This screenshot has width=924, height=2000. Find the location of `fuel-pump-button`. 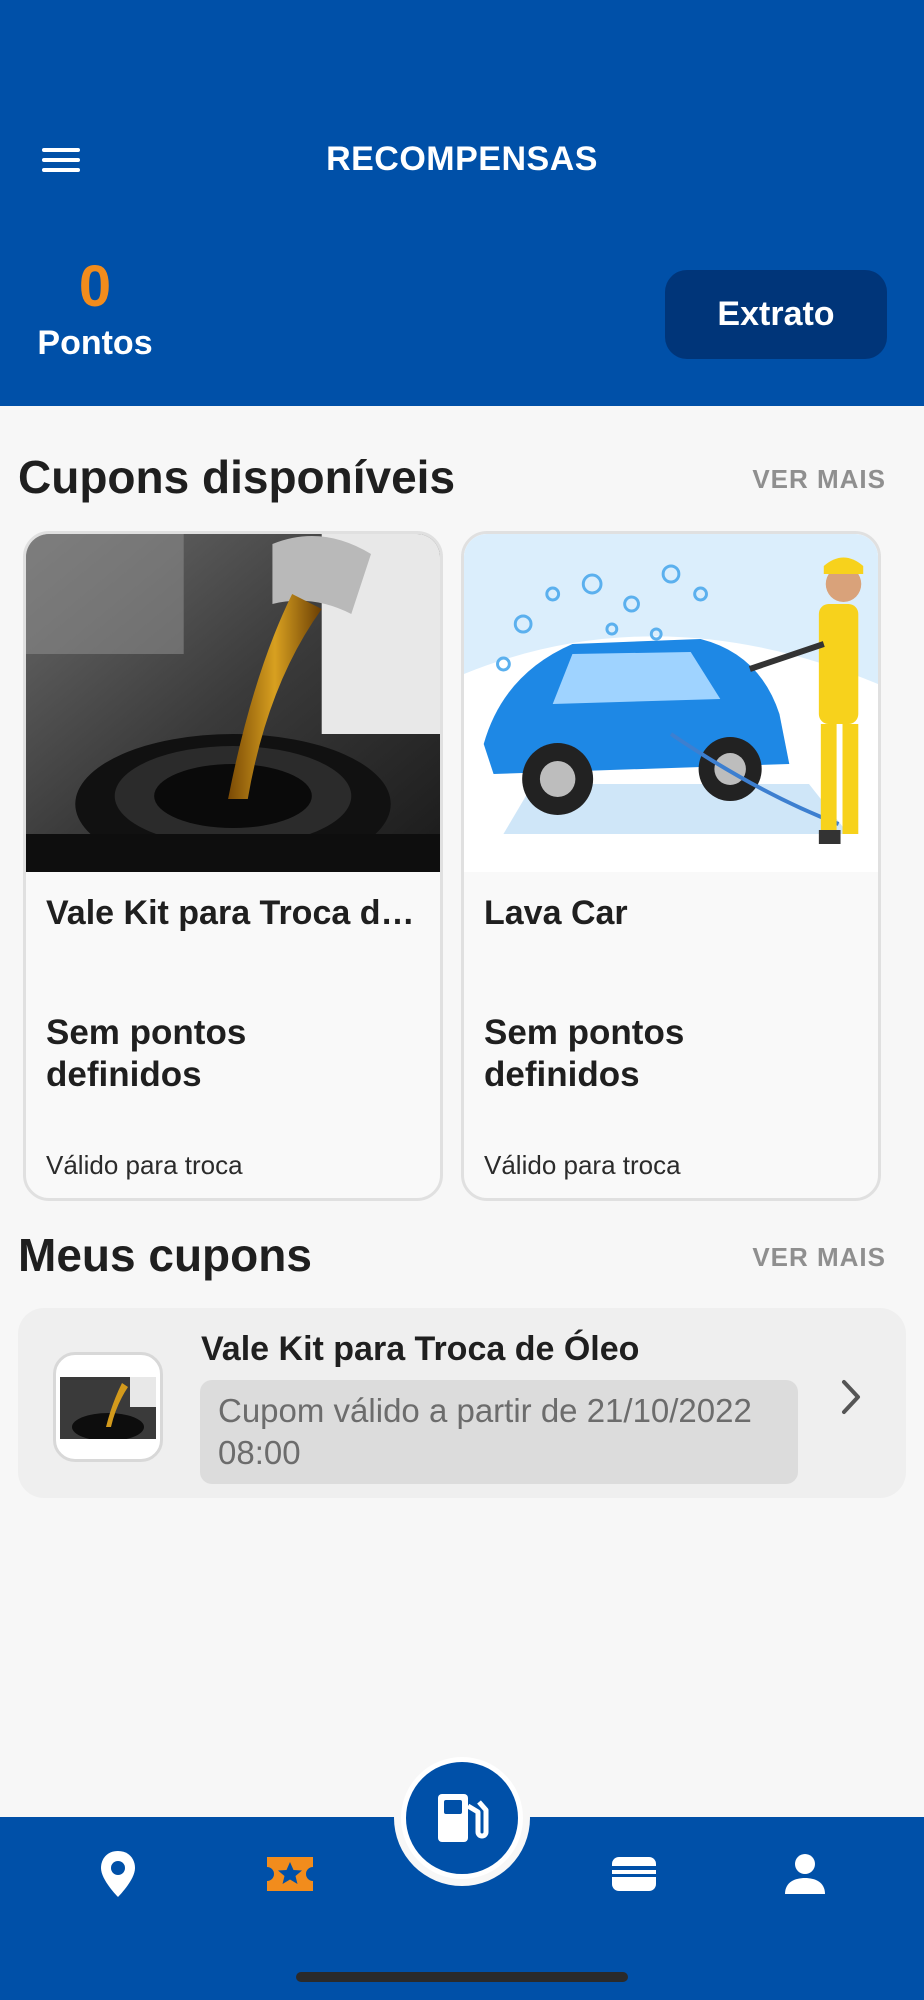

fuel-pump-button is located at coordinates (462, 1818).